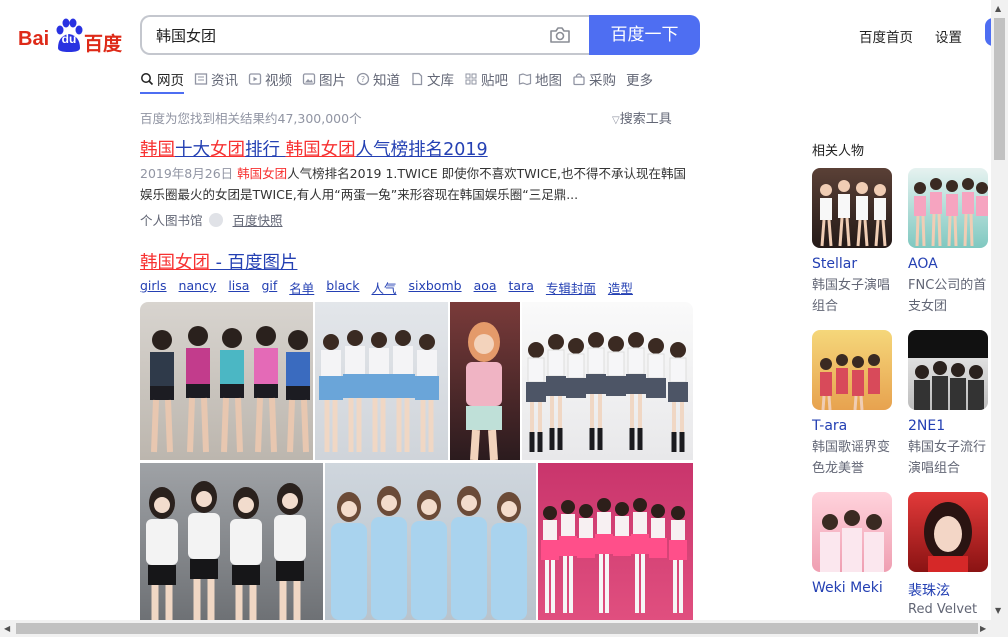  Describe the element at coordinates (471, 79) in the screenshot. I see `tieba-icon` at that location.